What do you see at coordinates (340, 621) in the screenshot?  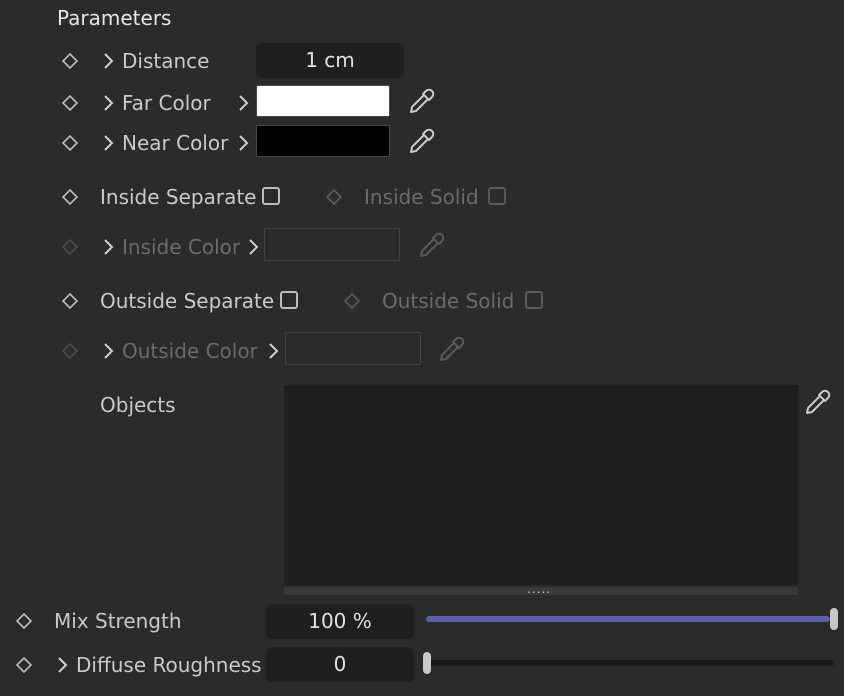 I see `mix-strength-field: 100 %` at bounding box center [340, 621].